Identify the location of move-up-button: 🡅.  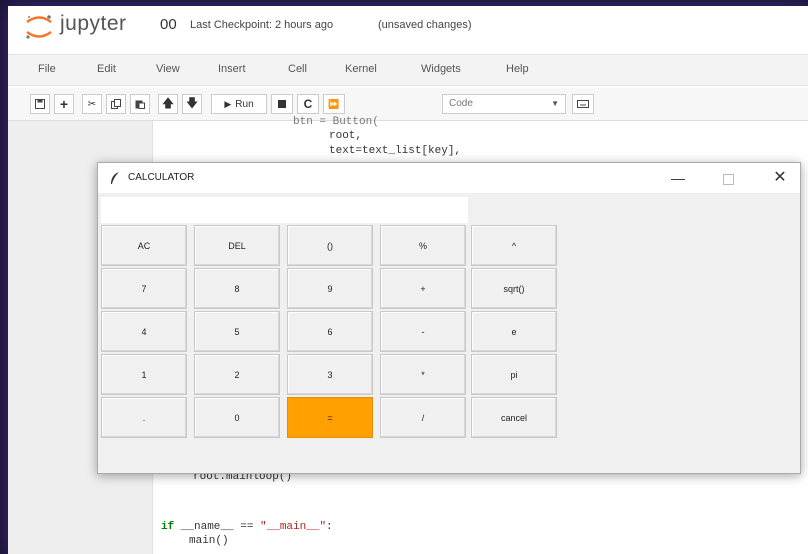
(168, 104).